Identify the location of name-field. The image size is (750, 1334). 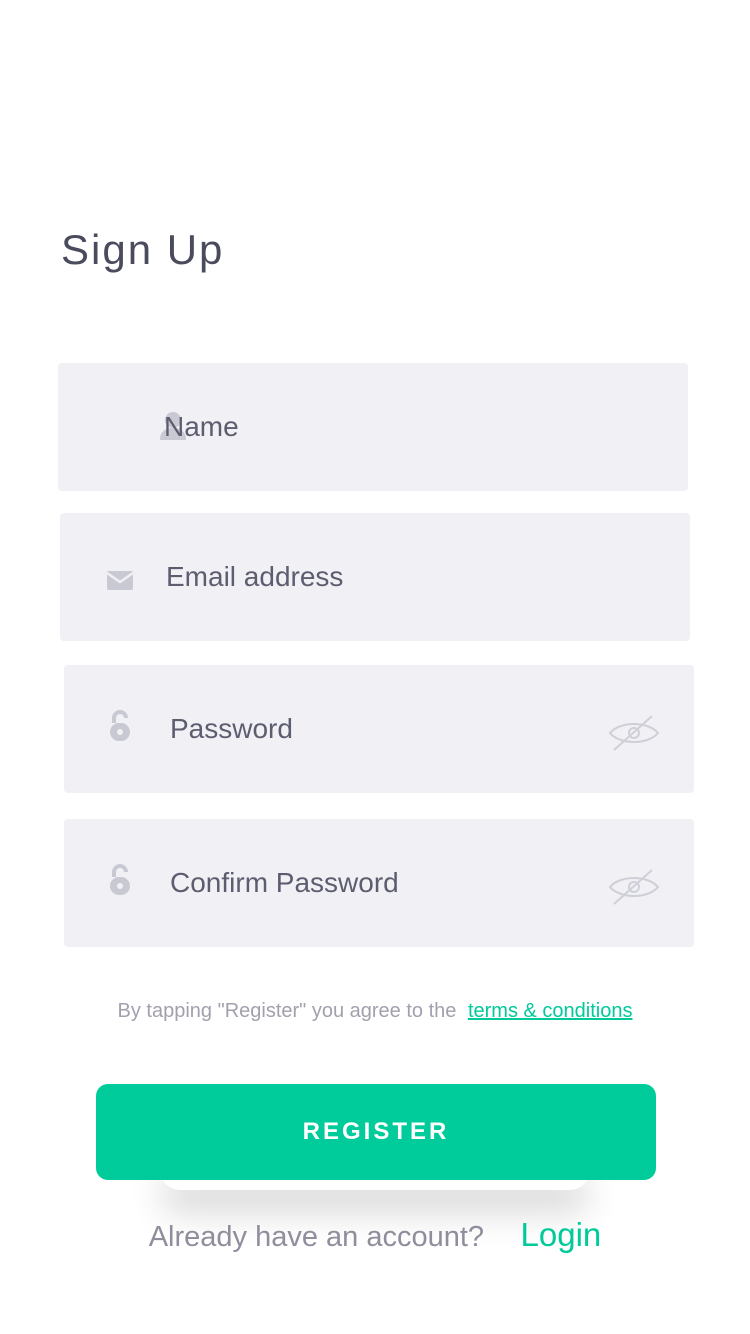
(373, 427).